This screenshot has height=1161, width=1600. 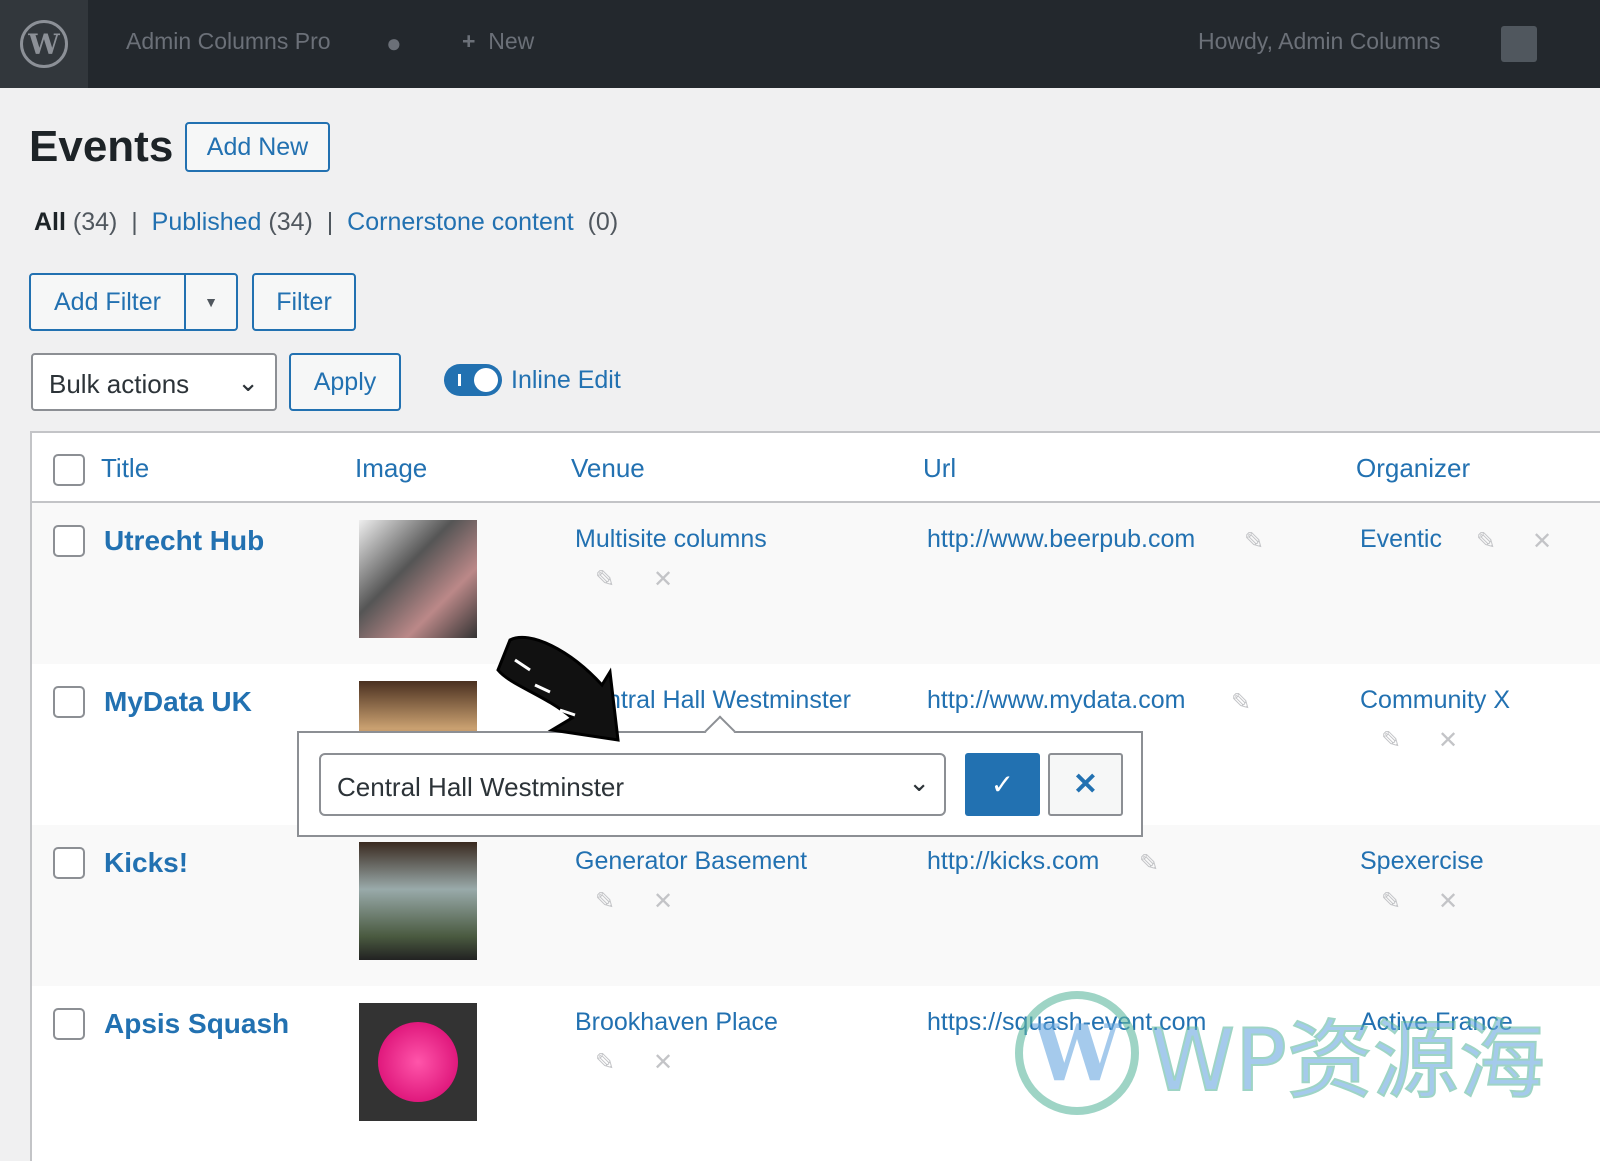 I want to click on comments-icon: ●, so click(x=394, y=43).